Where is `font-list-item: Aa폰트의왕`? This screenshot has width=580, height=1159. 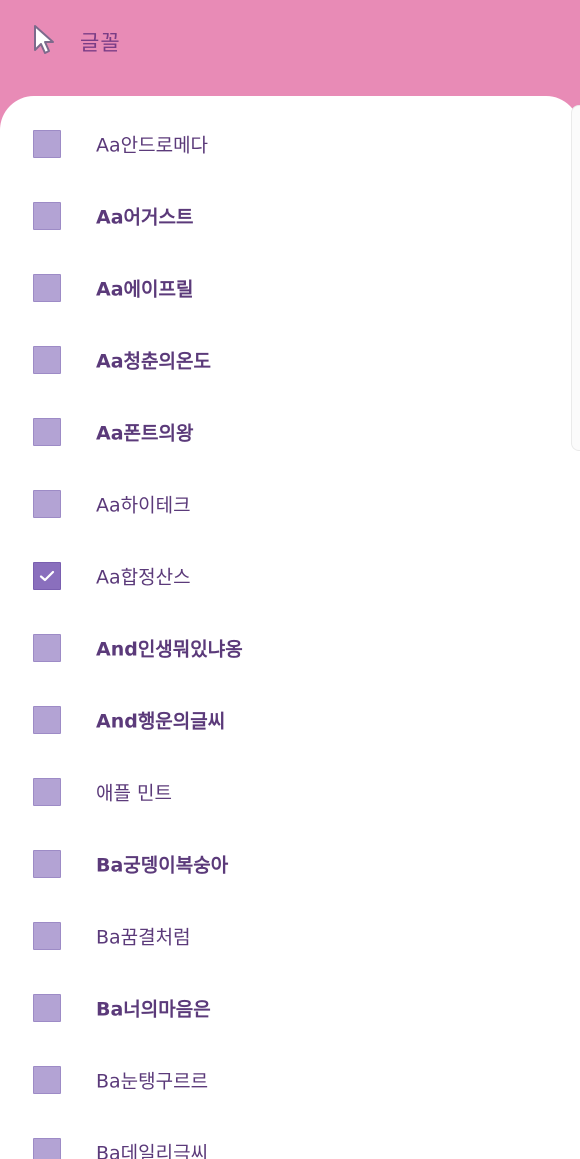
font-list-item: Aa폰트의왕 is located at coordinates (280, 436).